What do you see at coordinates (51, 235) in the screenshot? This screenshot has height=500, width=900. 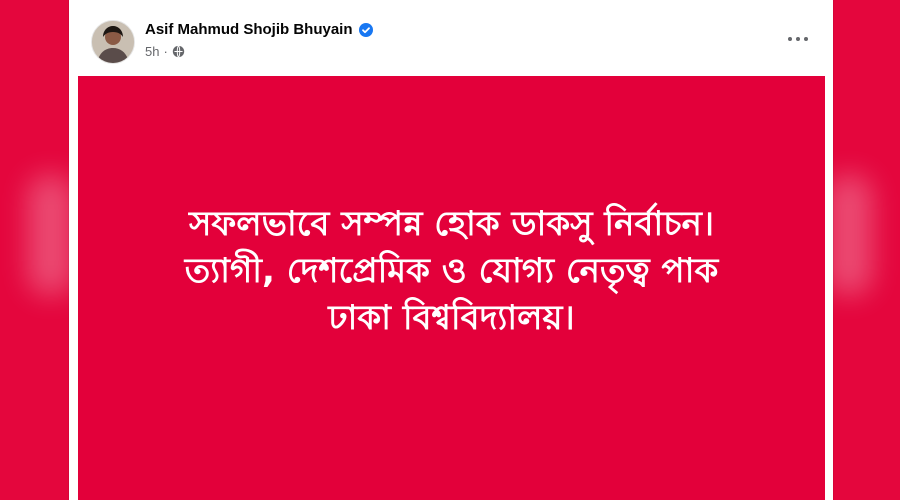 I see `blurred-background-left` at bounding box center [51, 235].